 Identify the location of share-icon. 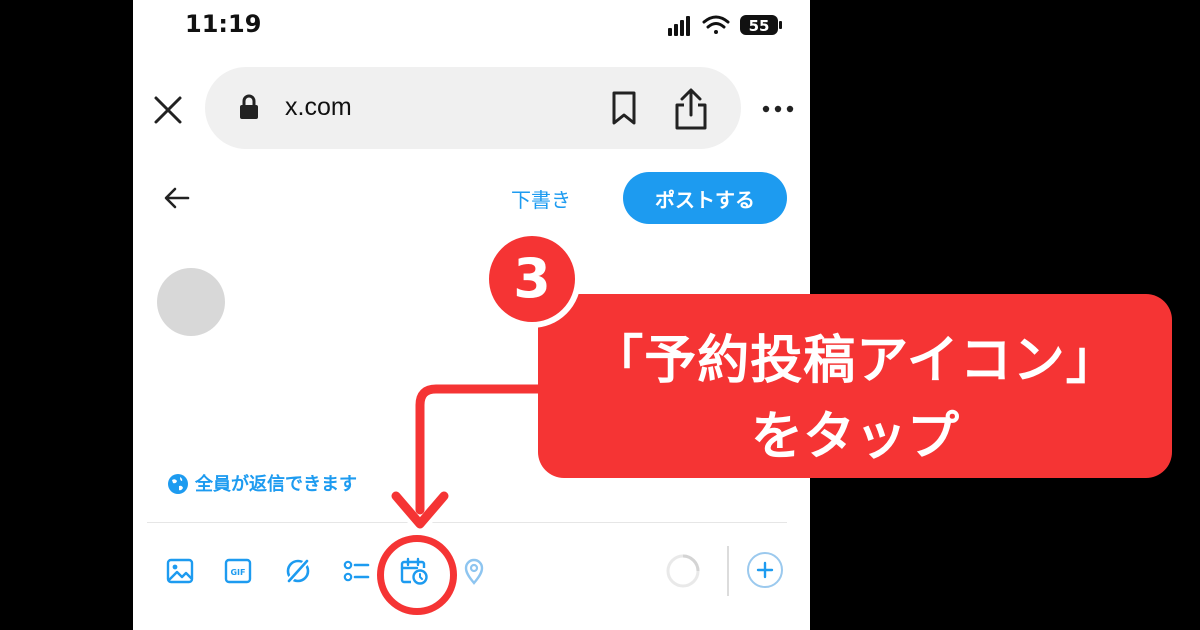
(691, 109).